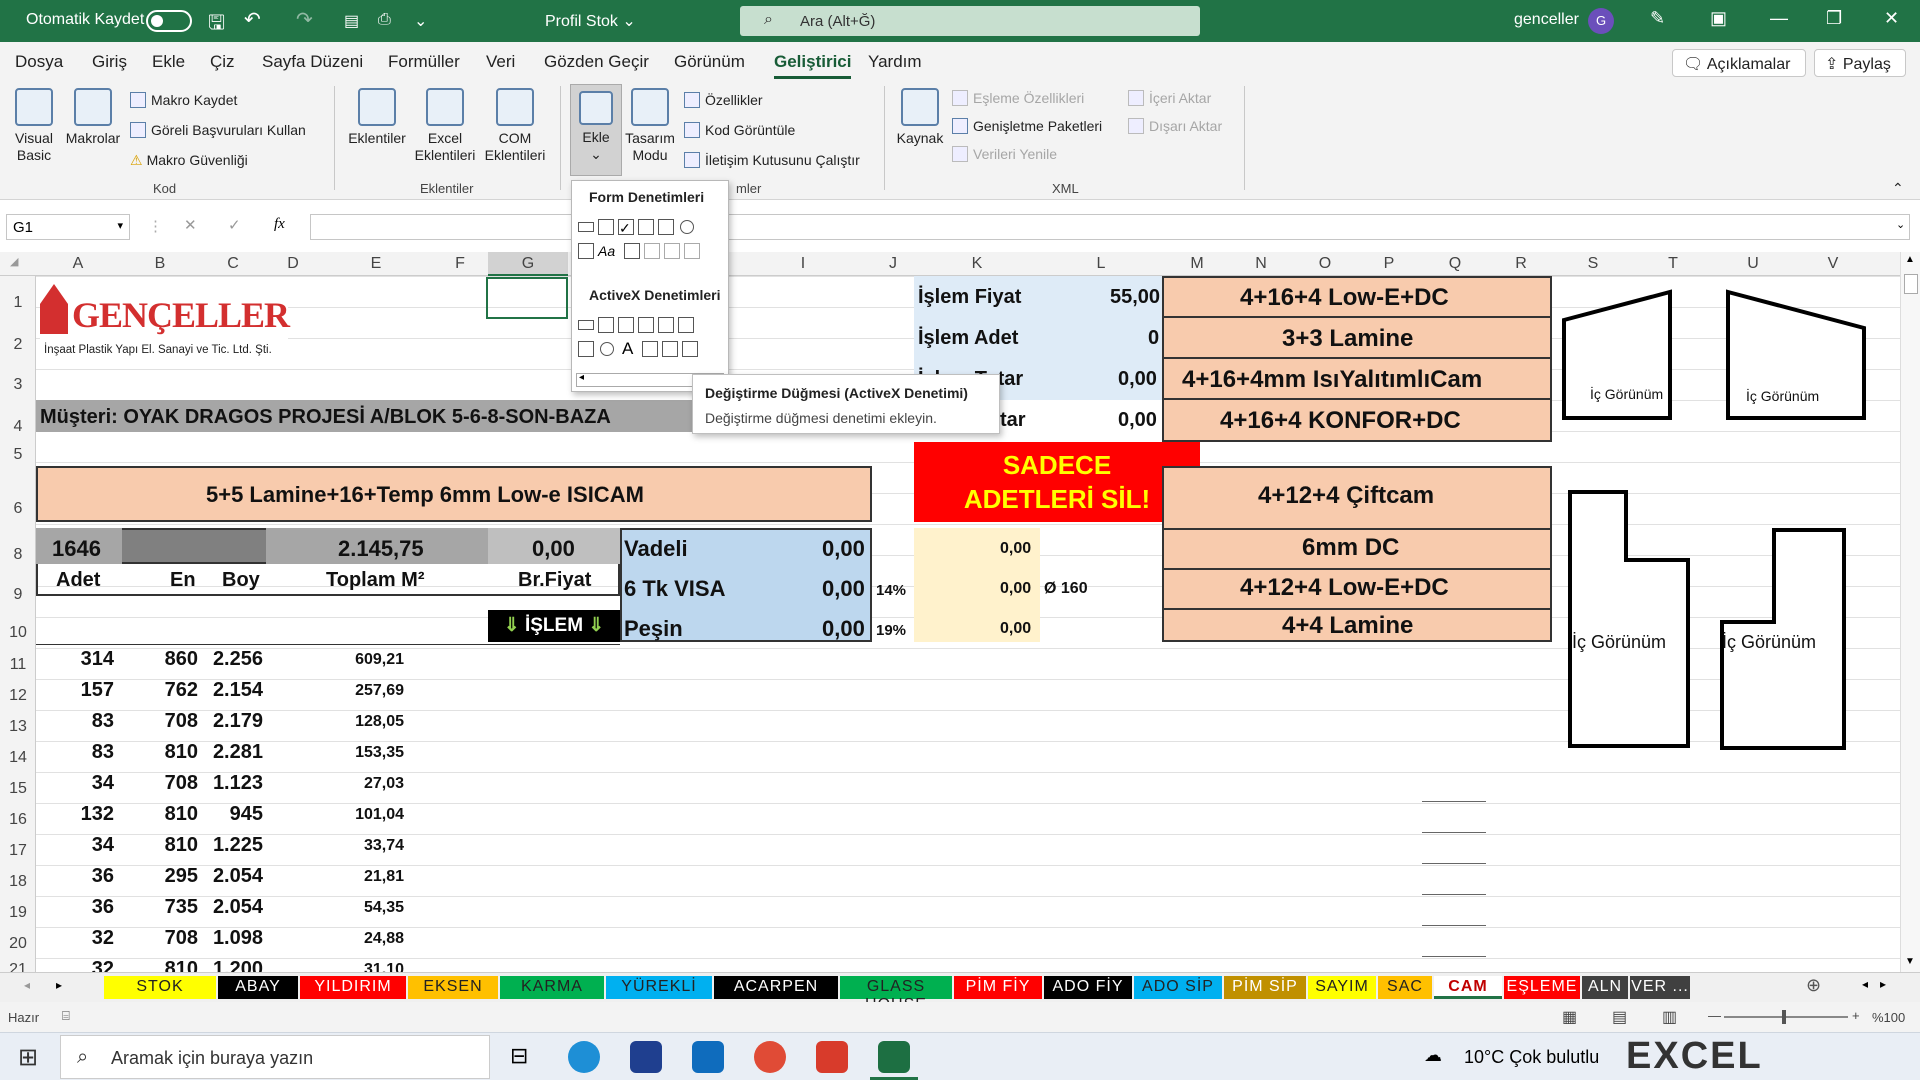 This screenshot has height=1080, width=1920. Describe the element at coordinates (1261, 264) in the screenshot. I see `col-header-n: N` at that location.